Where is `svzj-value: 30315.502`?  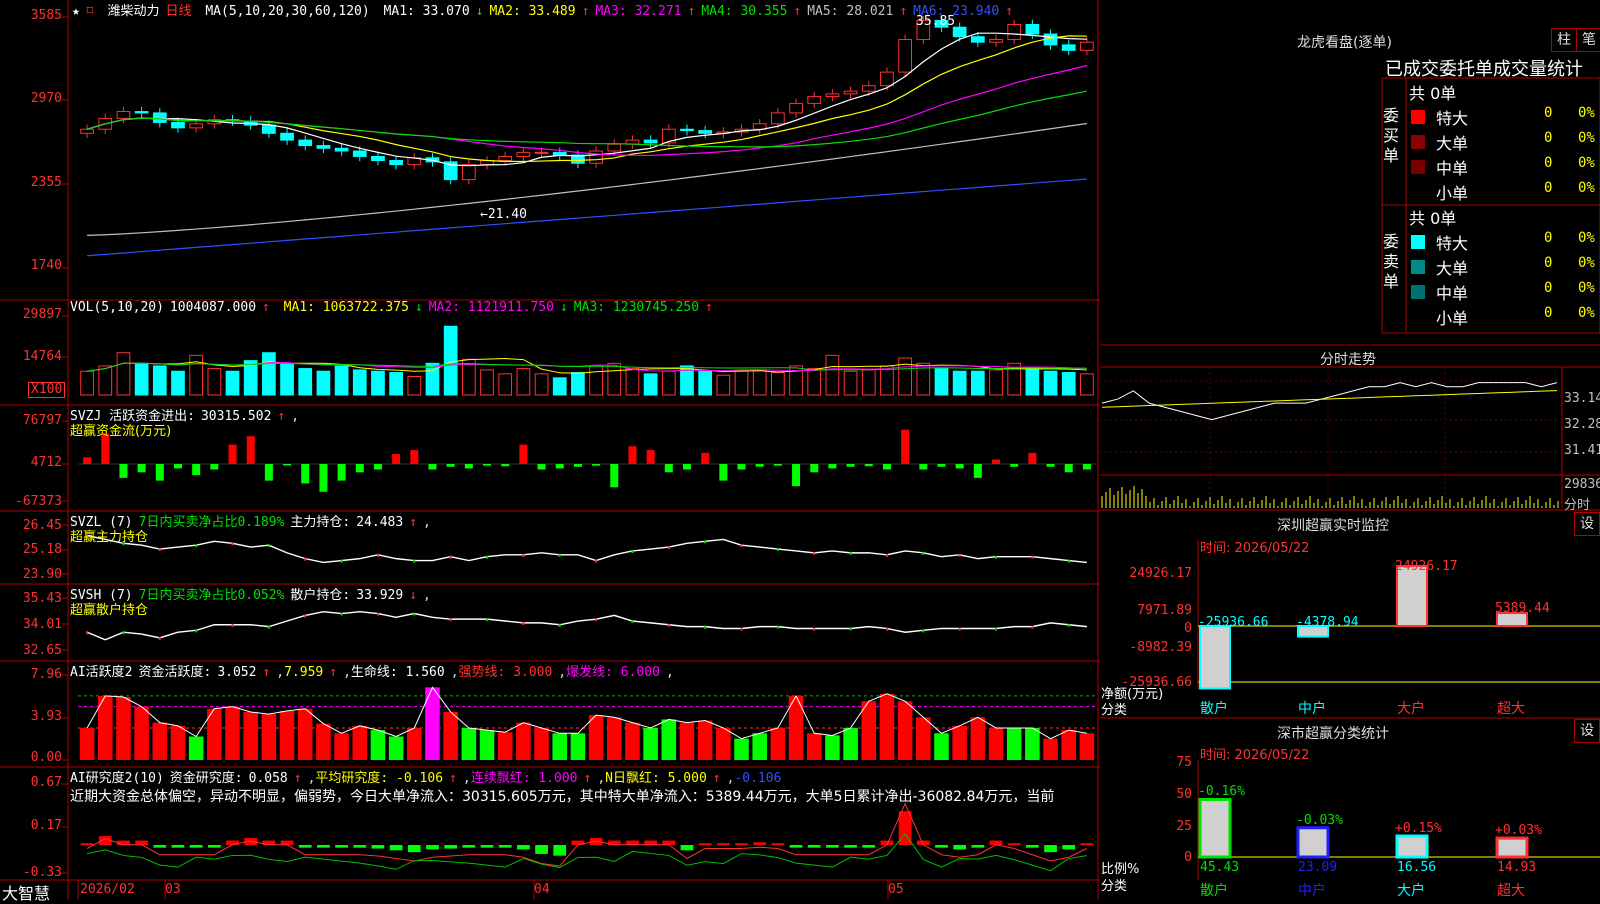 svzj-value: 30315.502 is located at coordinates (236, 416).